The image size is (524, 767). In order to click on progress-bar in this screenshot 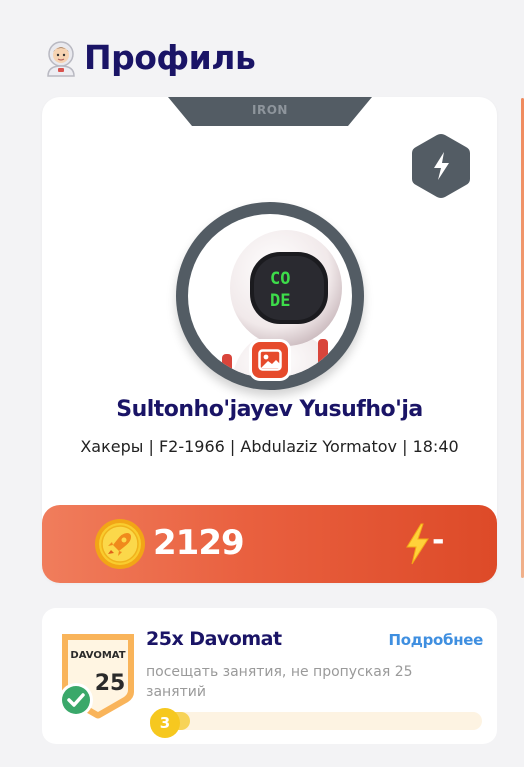, I will do `click(316, 721)`.